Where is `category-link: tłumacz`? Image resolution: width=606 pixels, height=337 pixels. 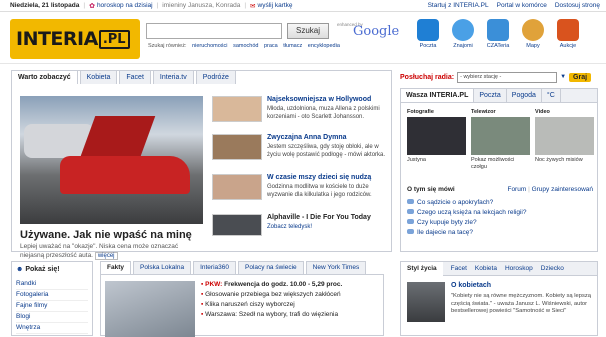 category-link: tłumacz is located at coordinates (292, 46).